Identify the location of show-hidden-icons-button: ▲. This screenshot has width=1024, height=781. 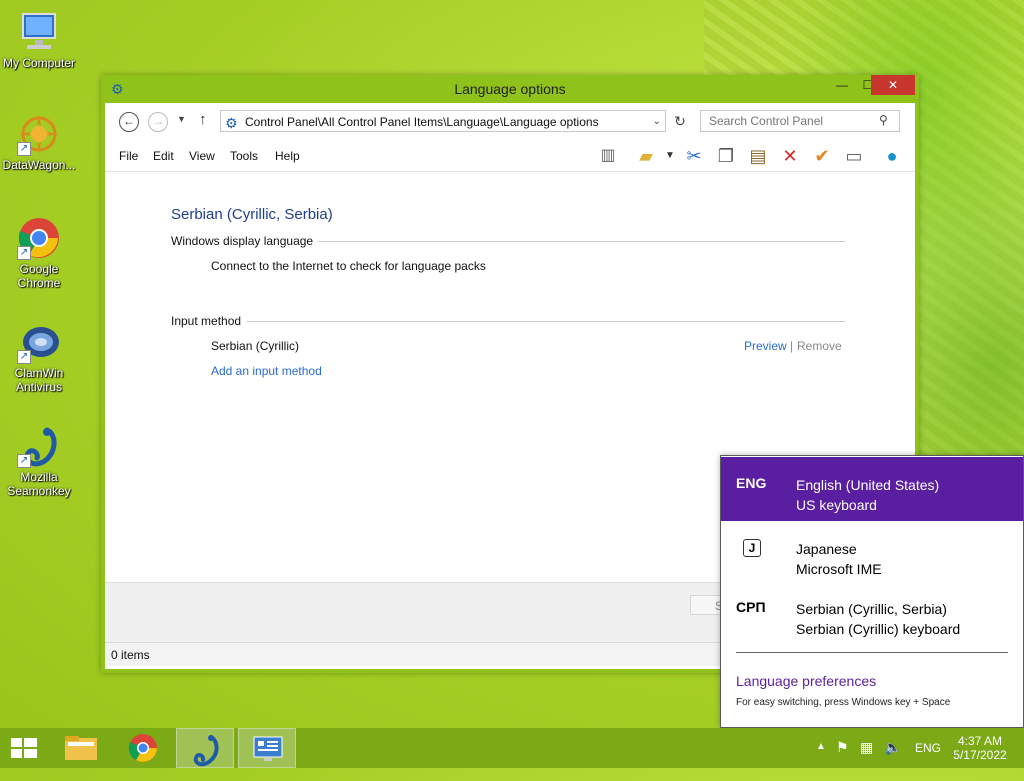
(821, 761).